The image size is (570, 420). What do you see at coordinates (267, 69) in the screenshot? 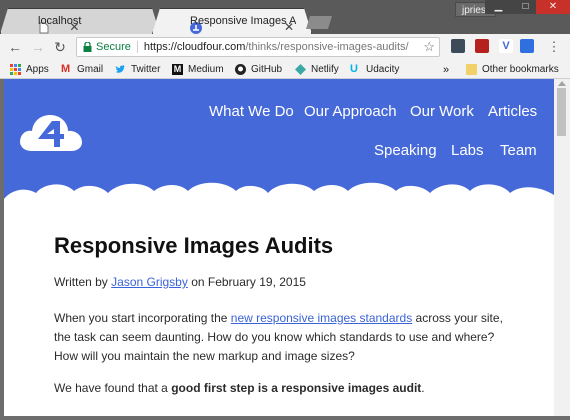
I see `bookmark-label: GitHub` at bounding box center [267, 69].